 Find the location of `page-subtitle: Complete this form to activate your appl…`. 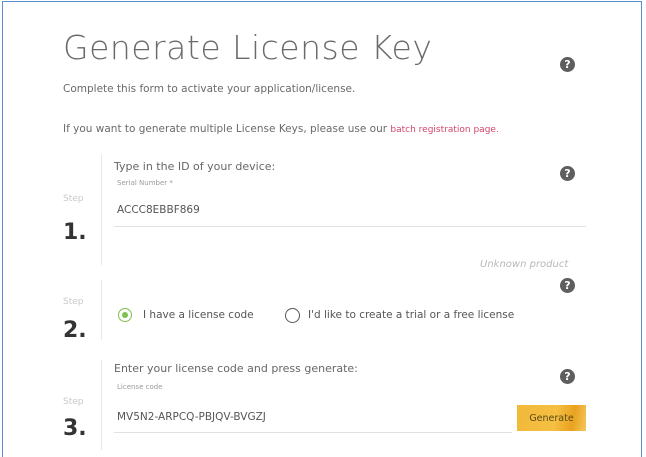

page-subtitle: Complete this form to activate your appl… is located at coordinates (209, 89).